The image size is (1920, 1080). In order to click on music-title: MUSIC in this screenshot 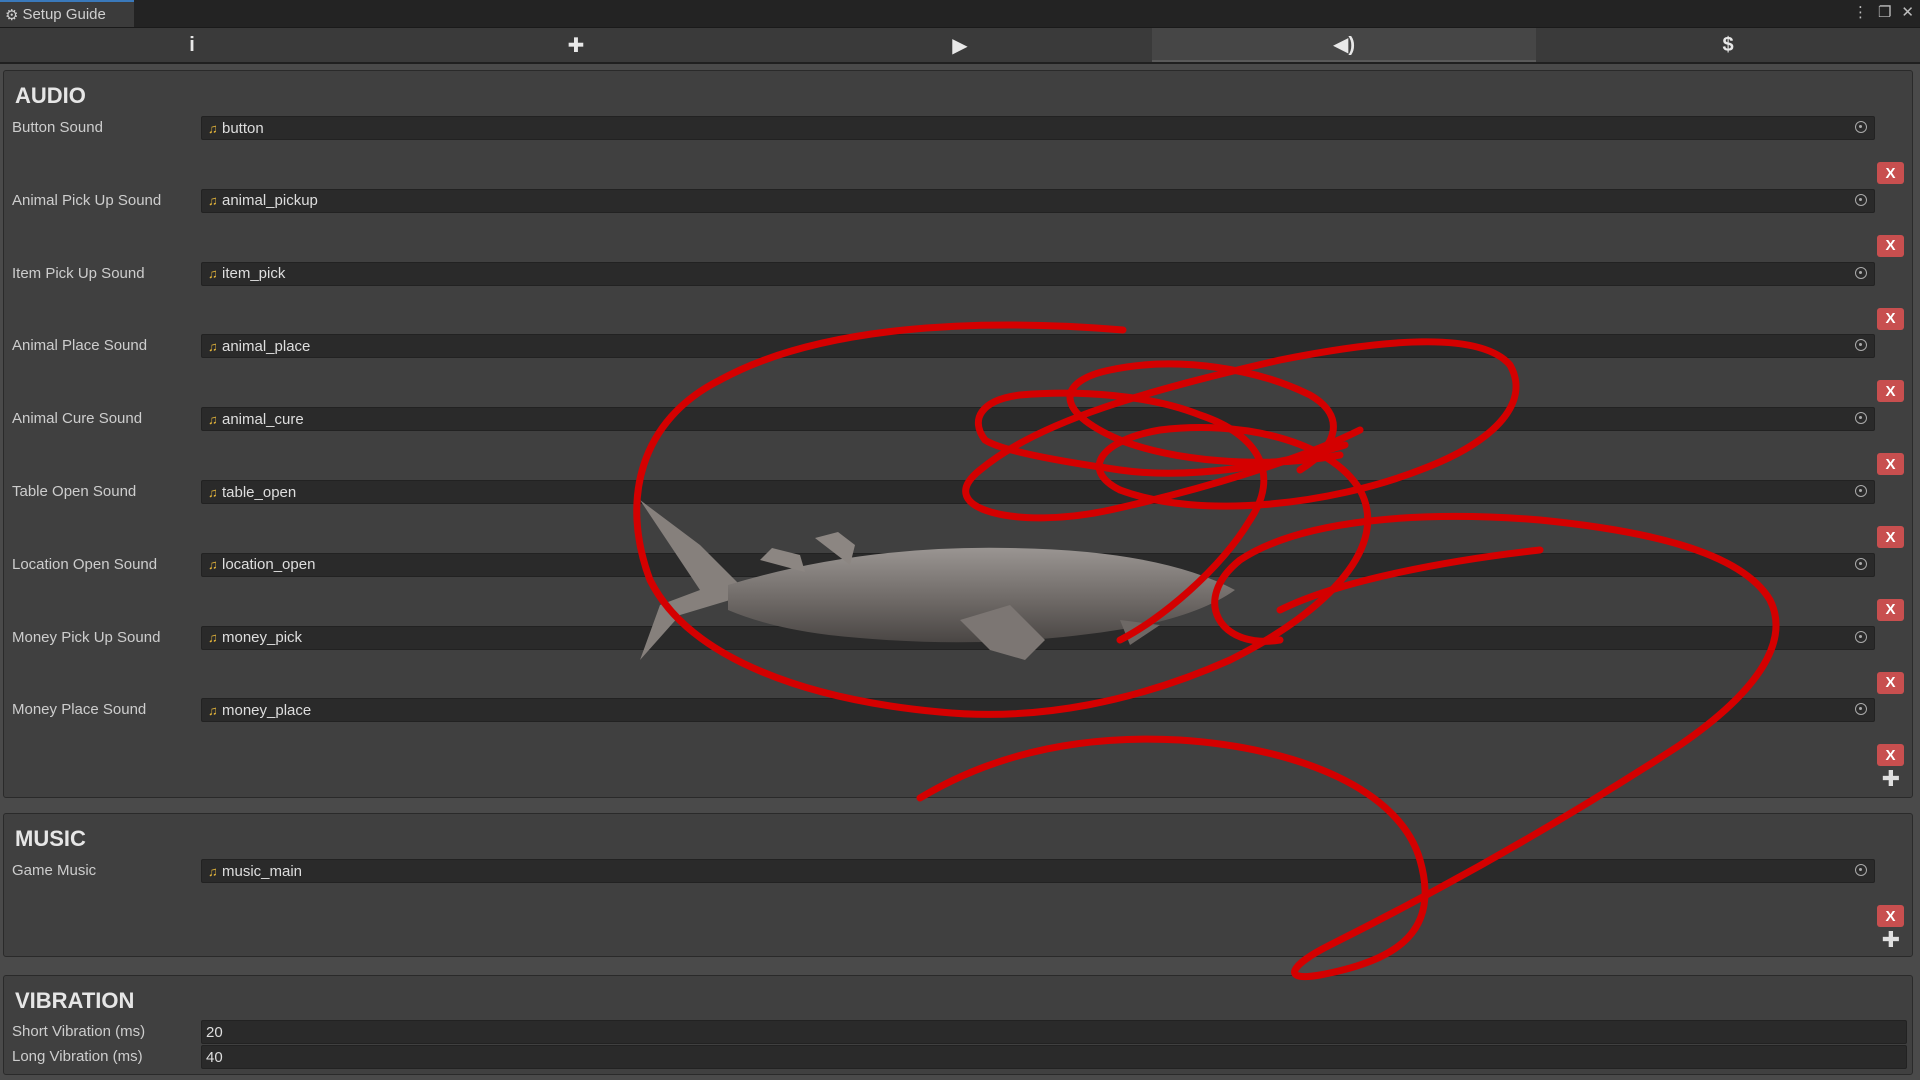, I will do `click(50, 838)`.